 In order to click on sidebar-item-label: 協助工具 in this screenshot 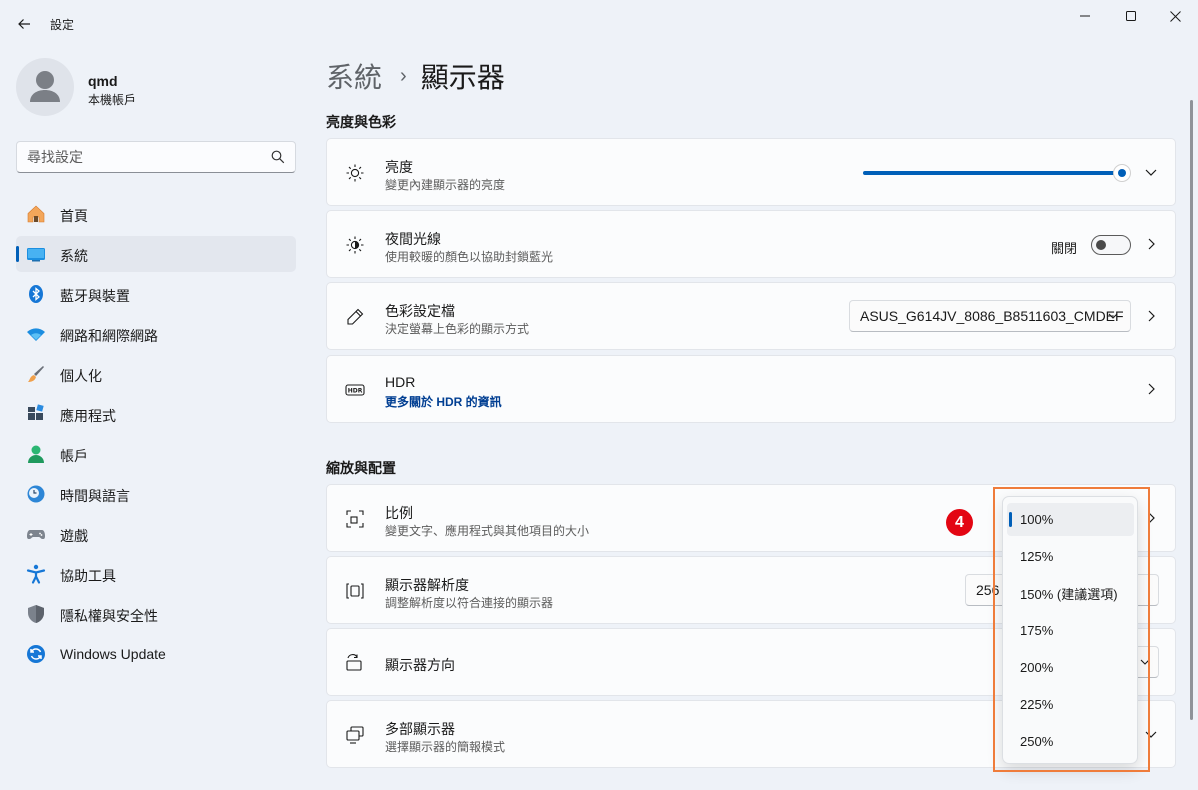, I will do `click(88, 576)`.